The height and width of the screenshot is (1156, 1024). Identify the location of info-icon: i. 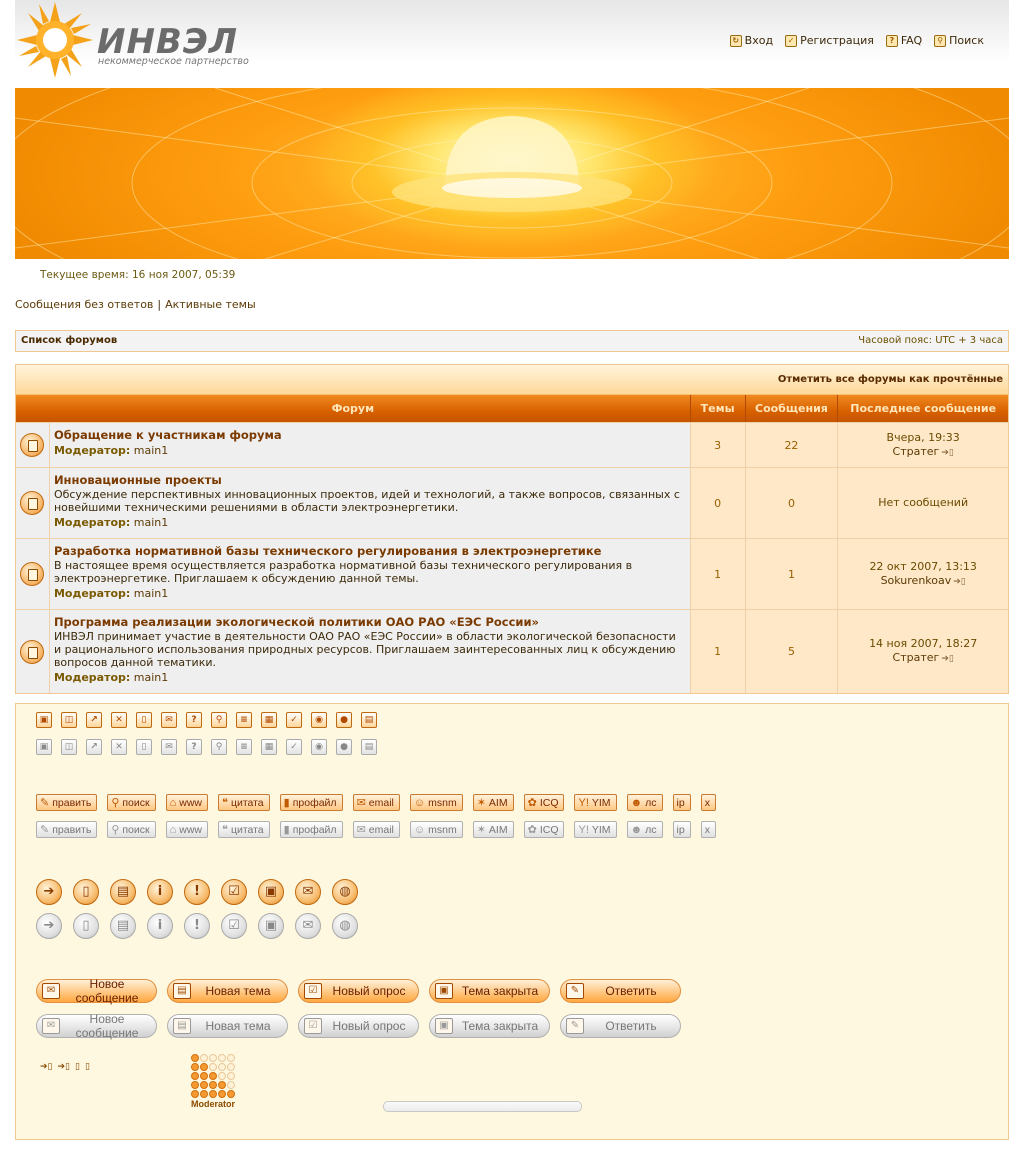
(160, 892).